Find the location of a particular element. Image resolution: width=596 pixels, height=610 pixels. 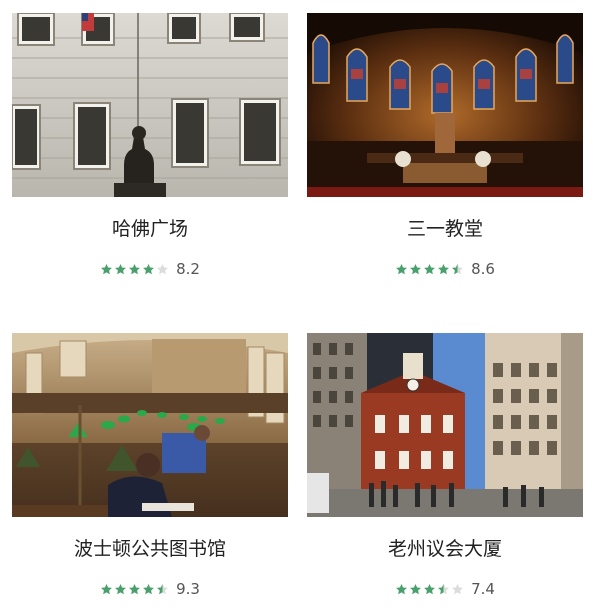

rating: 8.2 is located at coordinates (150, 269).